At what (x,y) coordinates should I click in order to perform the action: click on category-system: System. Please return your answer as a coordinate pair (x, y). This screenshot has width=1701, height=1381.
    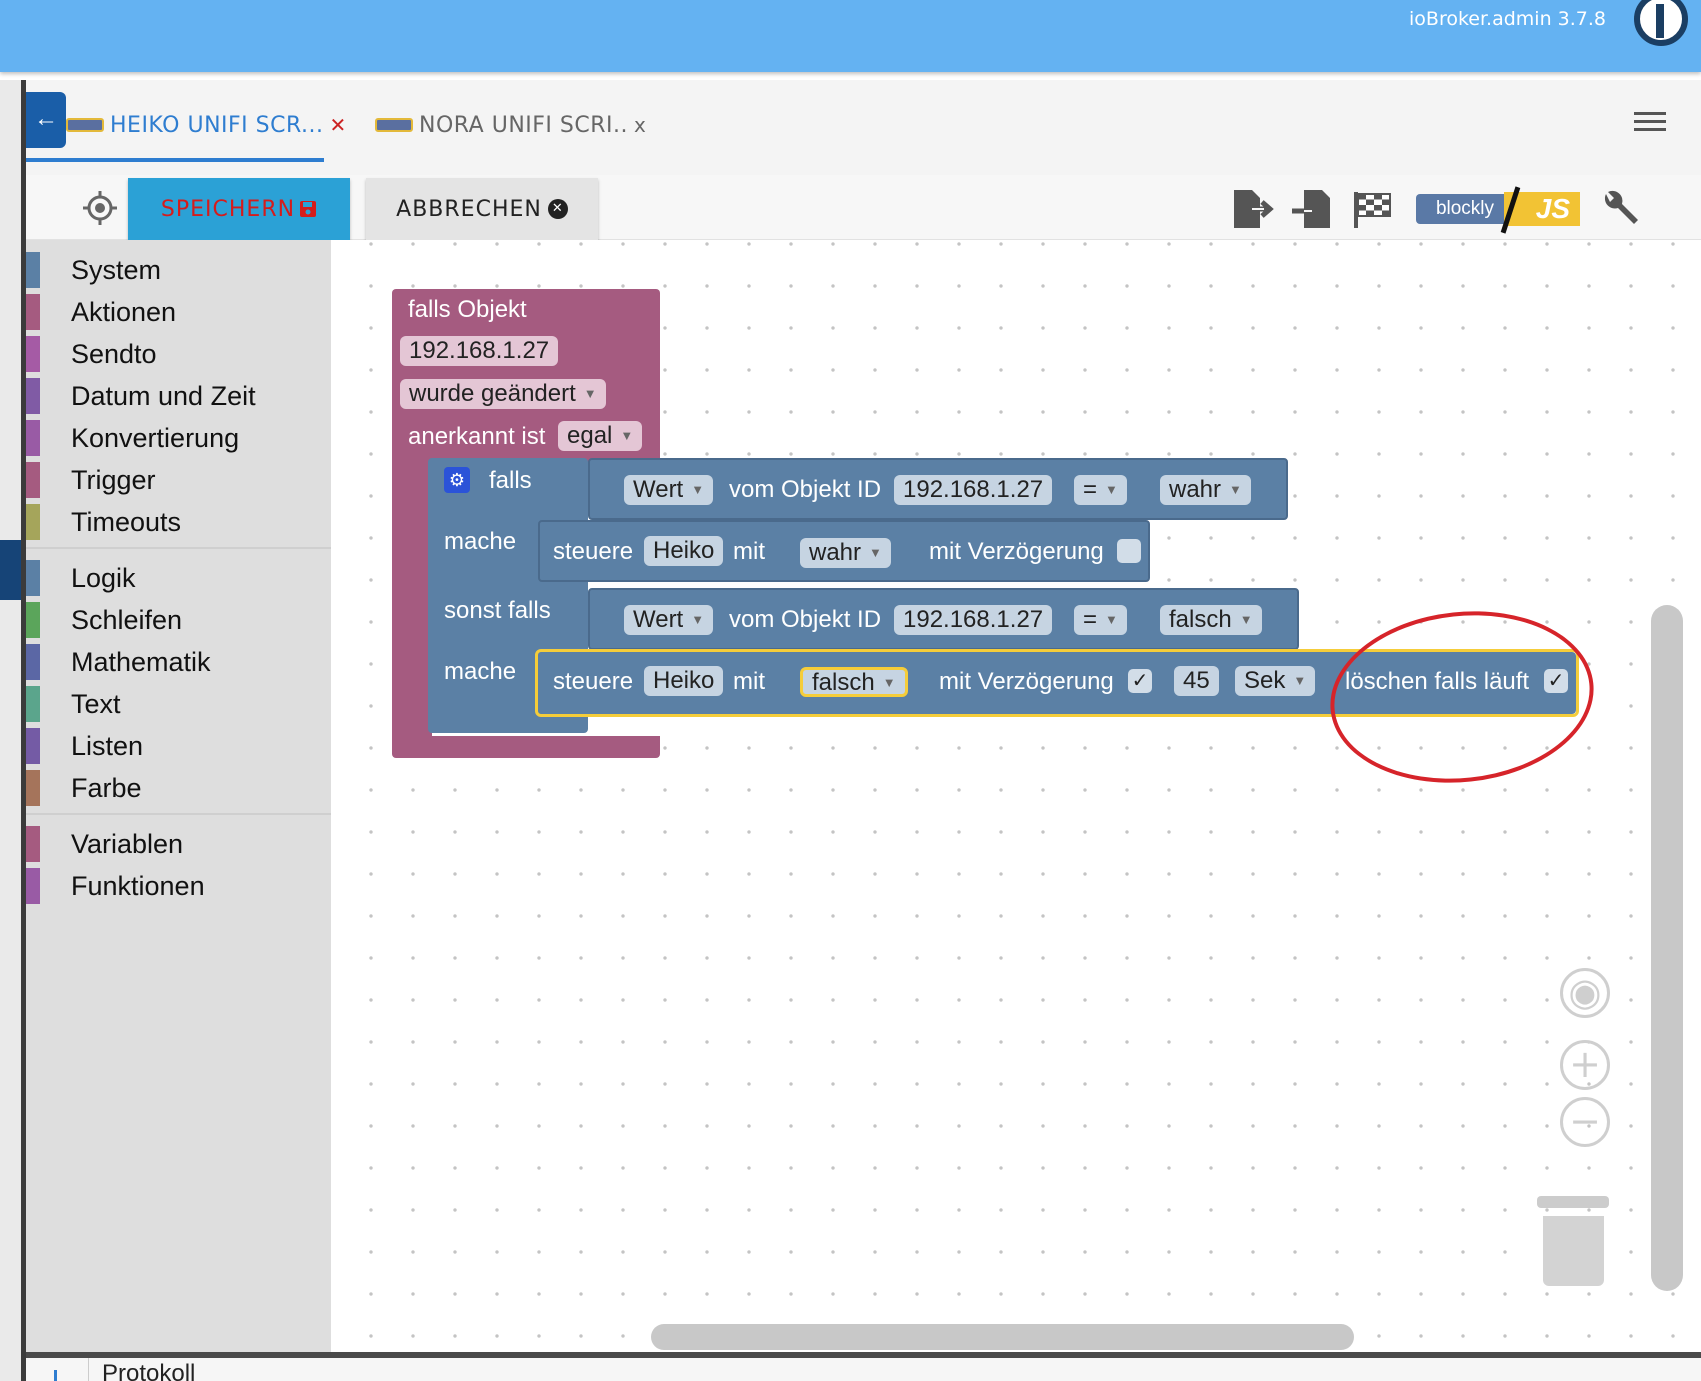
    Looking at the image, I should click on (178, 270).